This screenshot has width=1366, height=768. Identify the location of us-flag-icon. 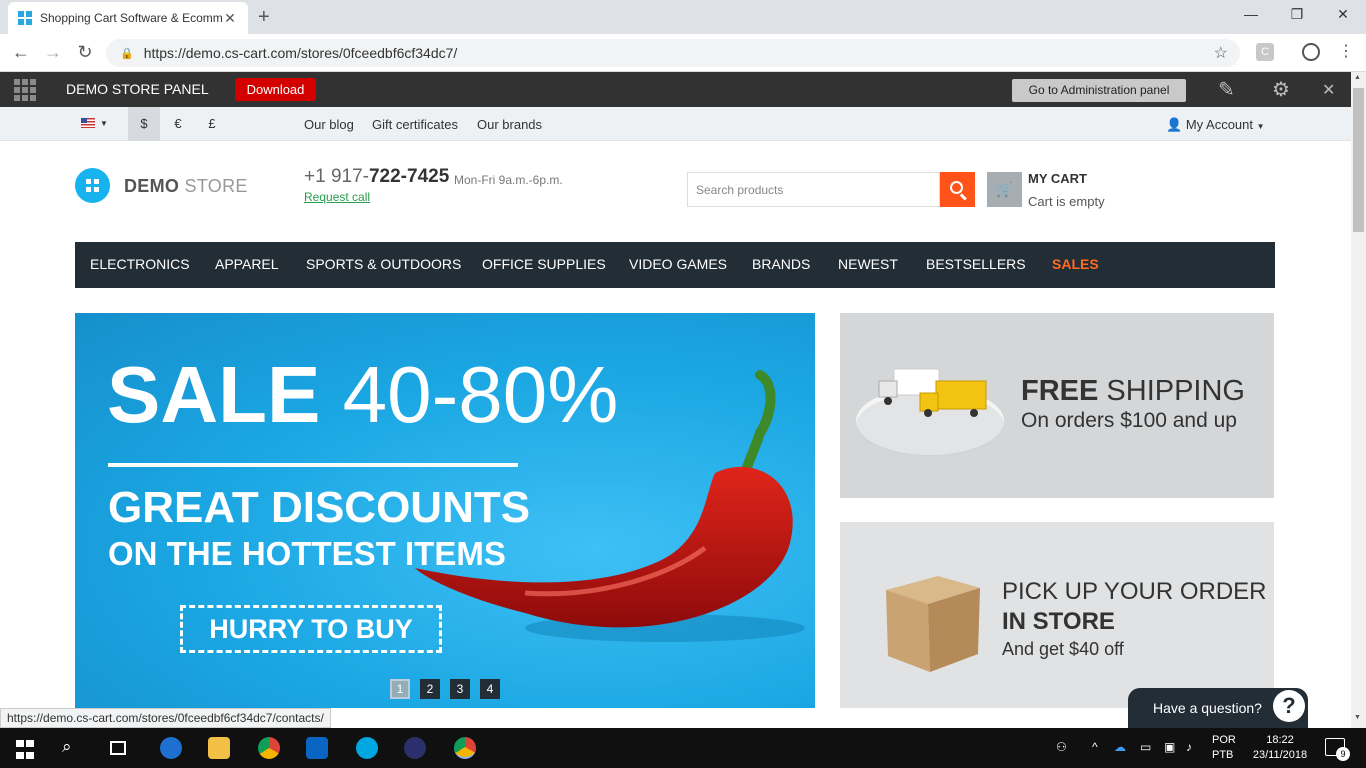
(88, 123).